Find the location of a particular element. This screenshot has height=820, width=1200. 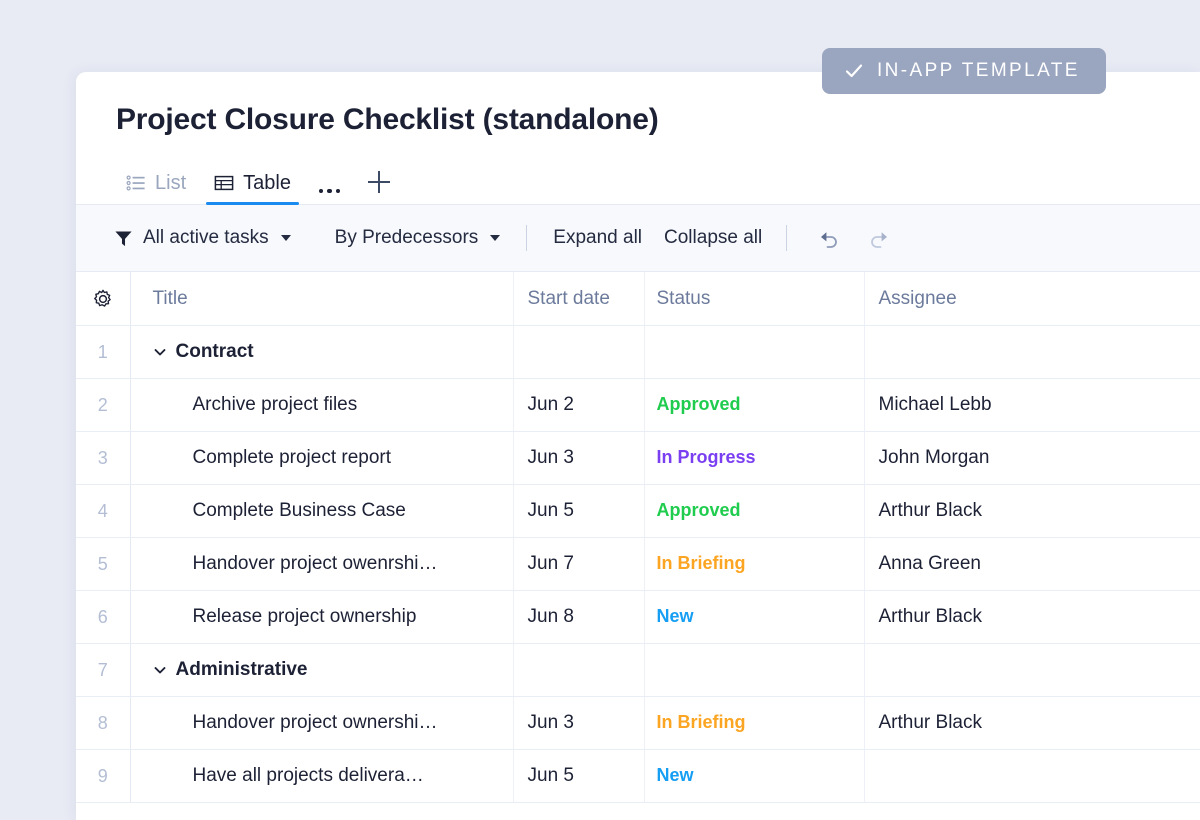

status-cell: In Progress is located at coordinates (754, 458).